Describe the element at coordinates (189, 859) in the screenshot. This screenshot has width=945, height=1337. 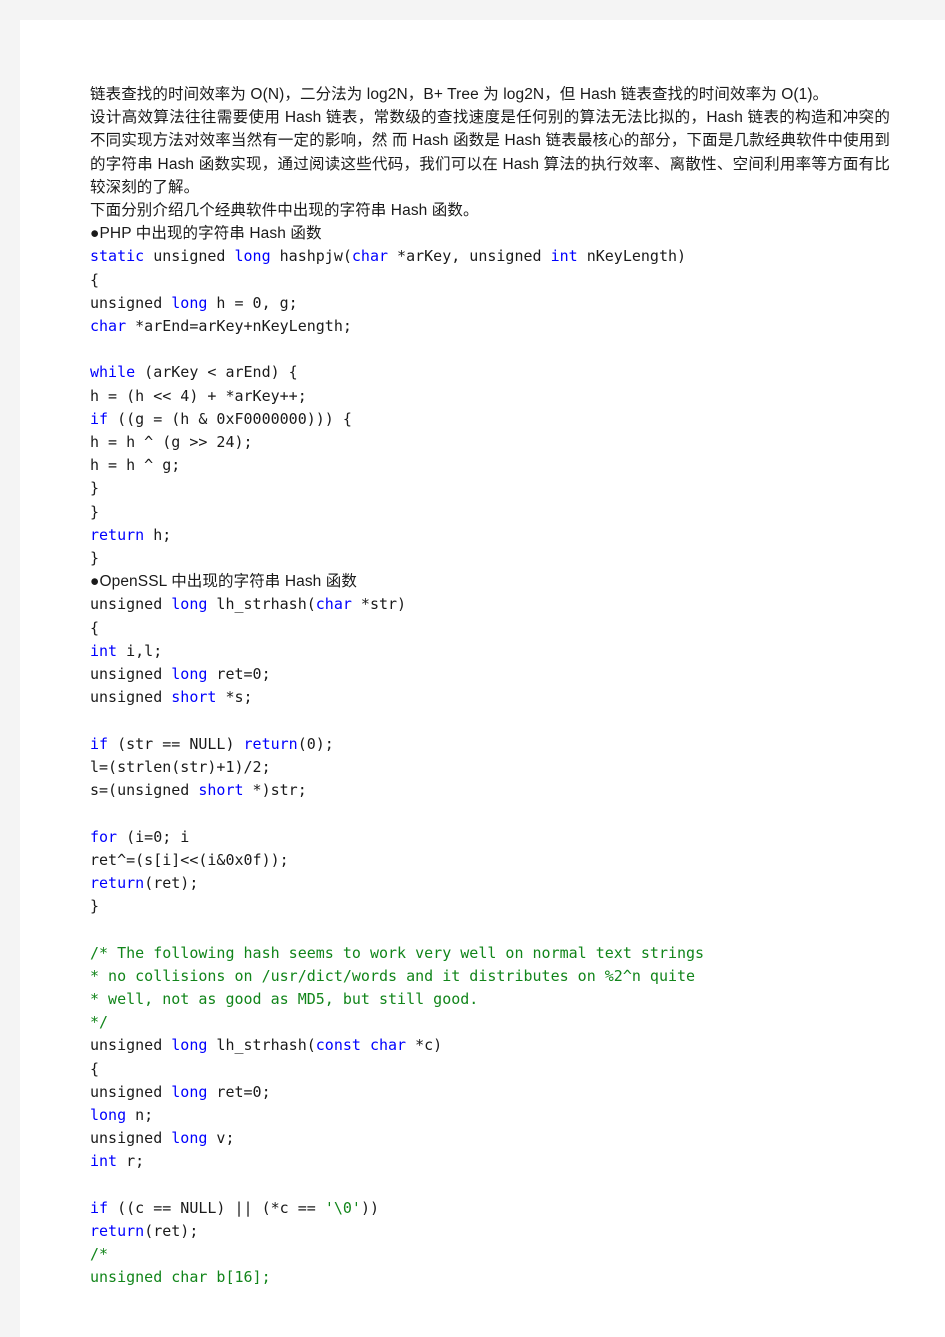
I see `code-text: ret^=(s[i]<<(i&0x0f));` at that location.